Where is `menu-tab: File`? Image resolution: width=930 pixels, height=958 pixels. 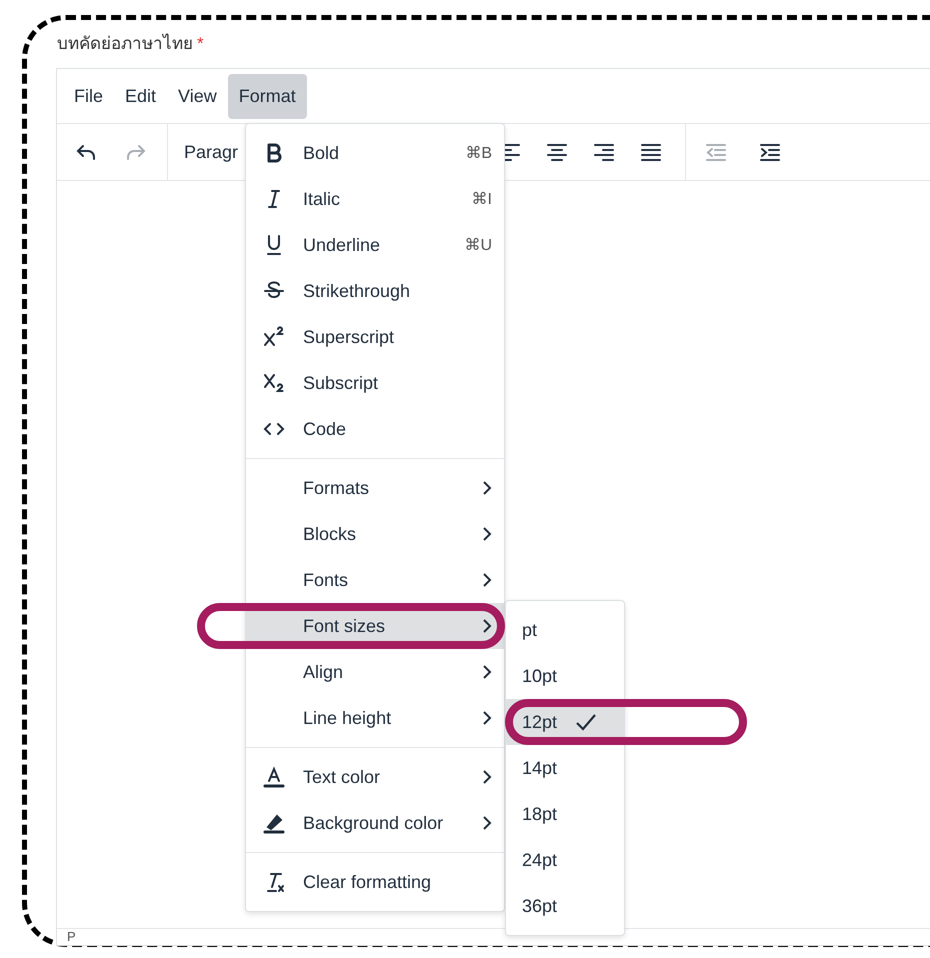 menu-tab: File is located at coordinates (88, 96).